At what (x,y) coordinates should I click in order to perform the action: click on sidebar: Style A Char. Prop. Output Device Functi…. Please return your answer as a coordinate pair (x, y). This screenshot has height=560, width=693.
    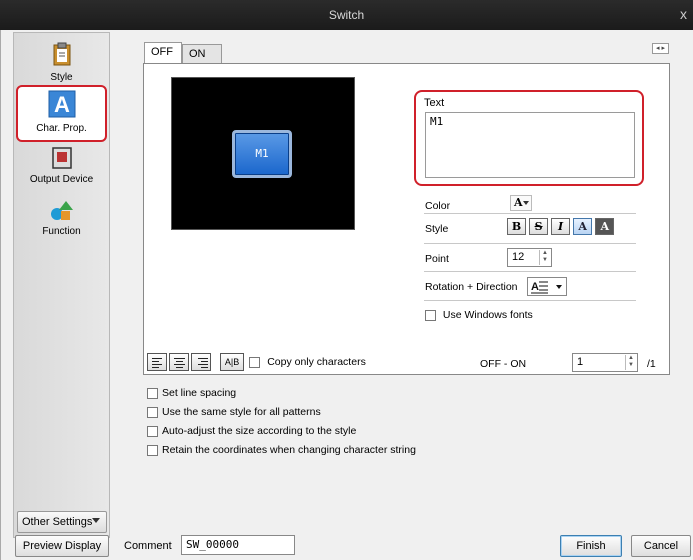
    Looking at the image, I should click on (61, 285).